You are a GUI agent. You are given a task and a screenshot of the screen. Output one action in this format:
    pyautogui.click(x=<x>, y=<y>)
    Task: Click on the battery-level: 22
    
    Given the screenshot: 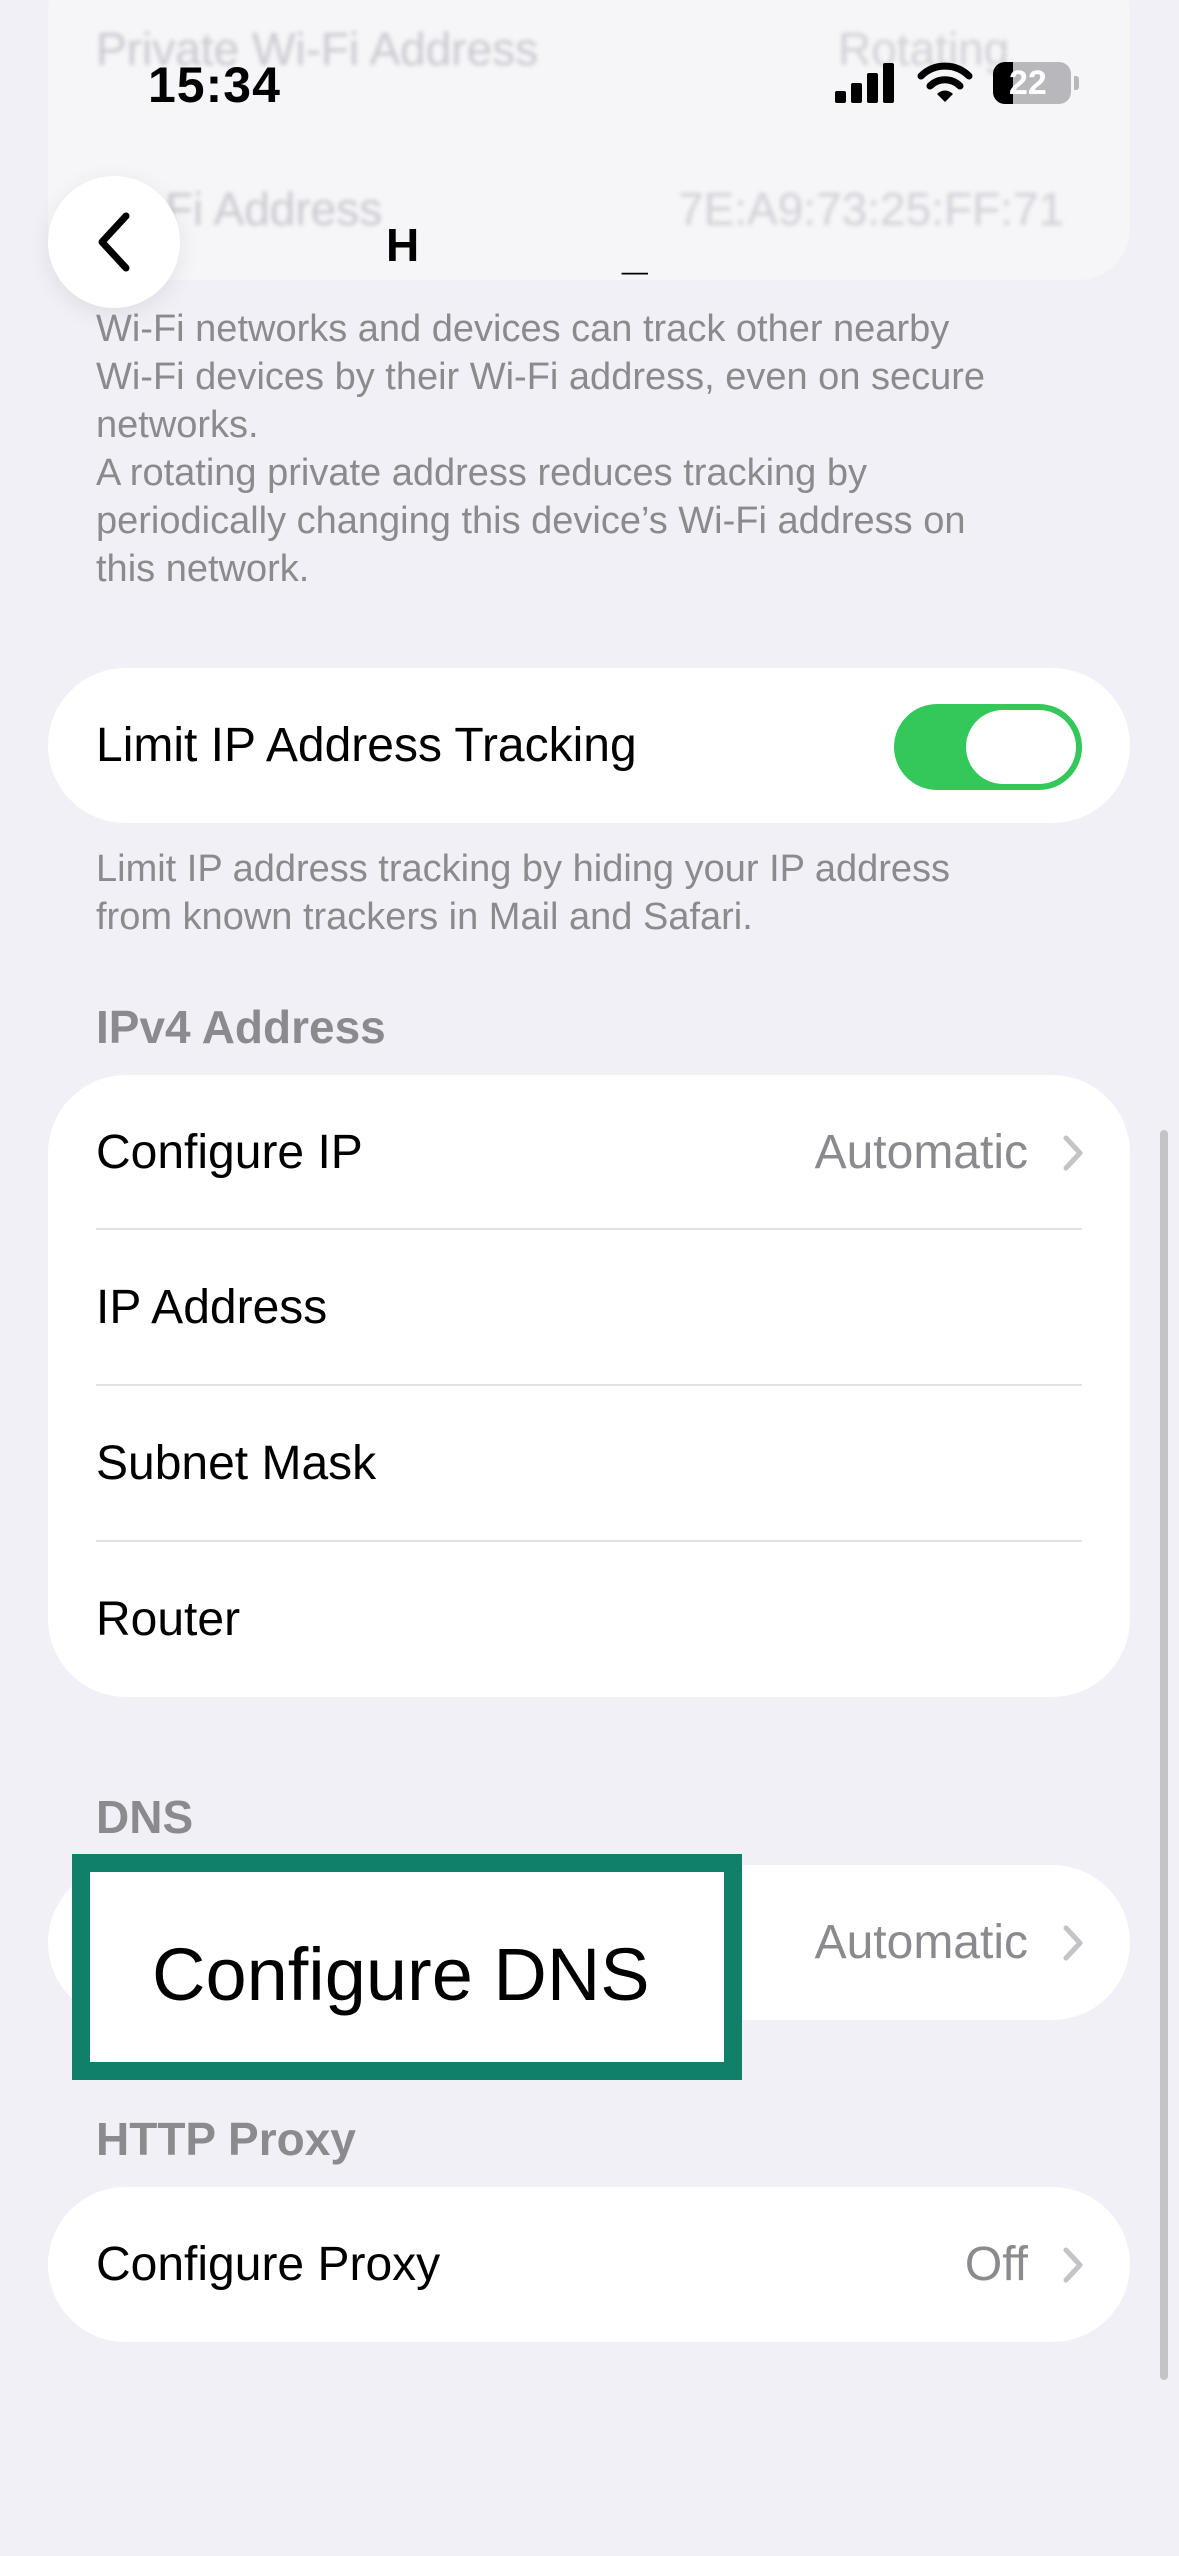 What is the action you would take?
    pyautogui.click(x=1028, y=83)
    